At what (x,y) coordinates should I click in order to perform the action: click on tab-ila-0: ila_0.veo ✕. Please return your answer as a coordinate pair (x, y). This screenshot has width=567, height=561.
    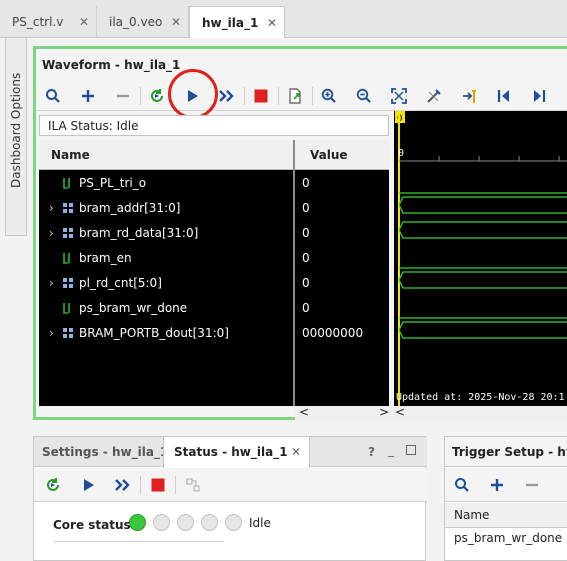
    Looking at the image, I should click on (143, 21).